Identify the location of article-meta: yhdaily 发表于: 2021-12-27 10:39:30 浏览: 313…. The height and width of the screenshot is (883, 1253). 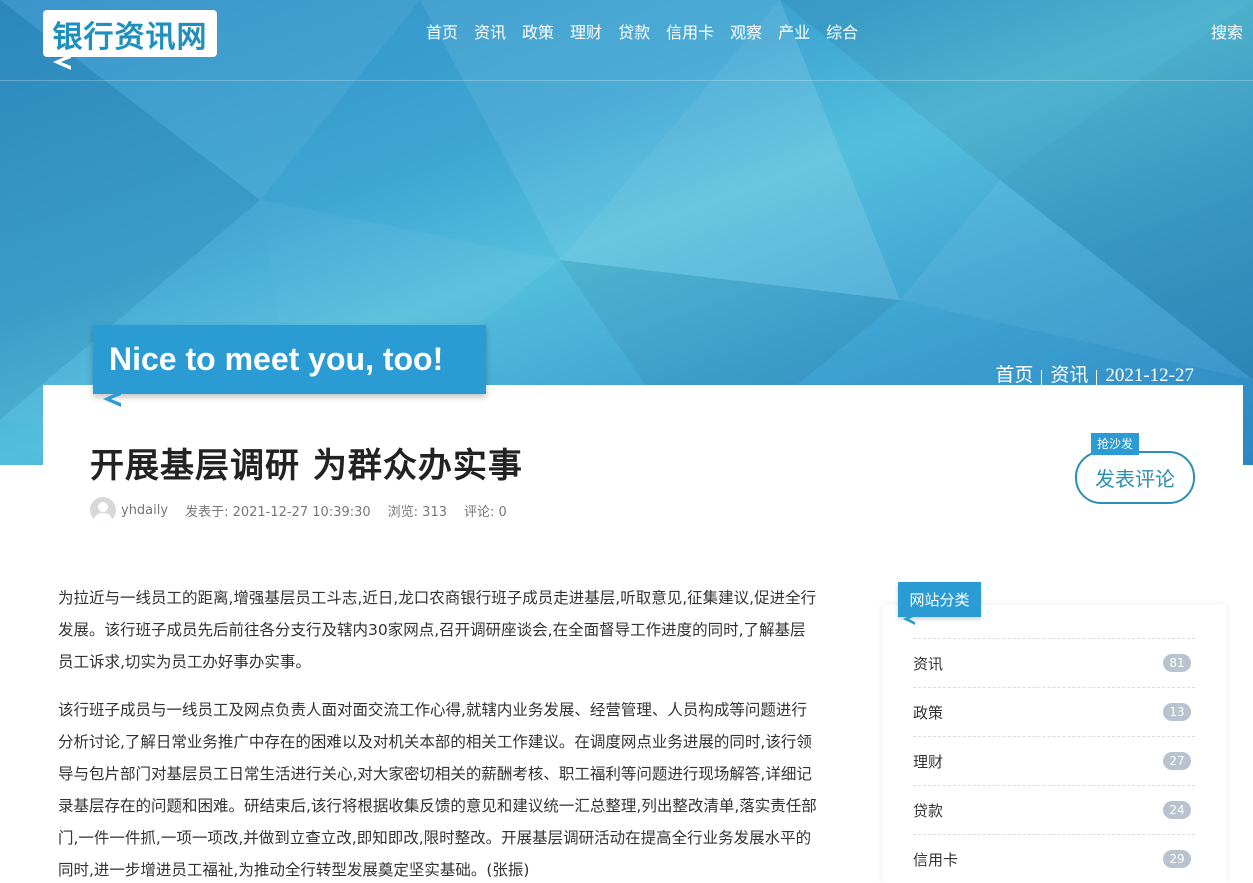
(307, 510).